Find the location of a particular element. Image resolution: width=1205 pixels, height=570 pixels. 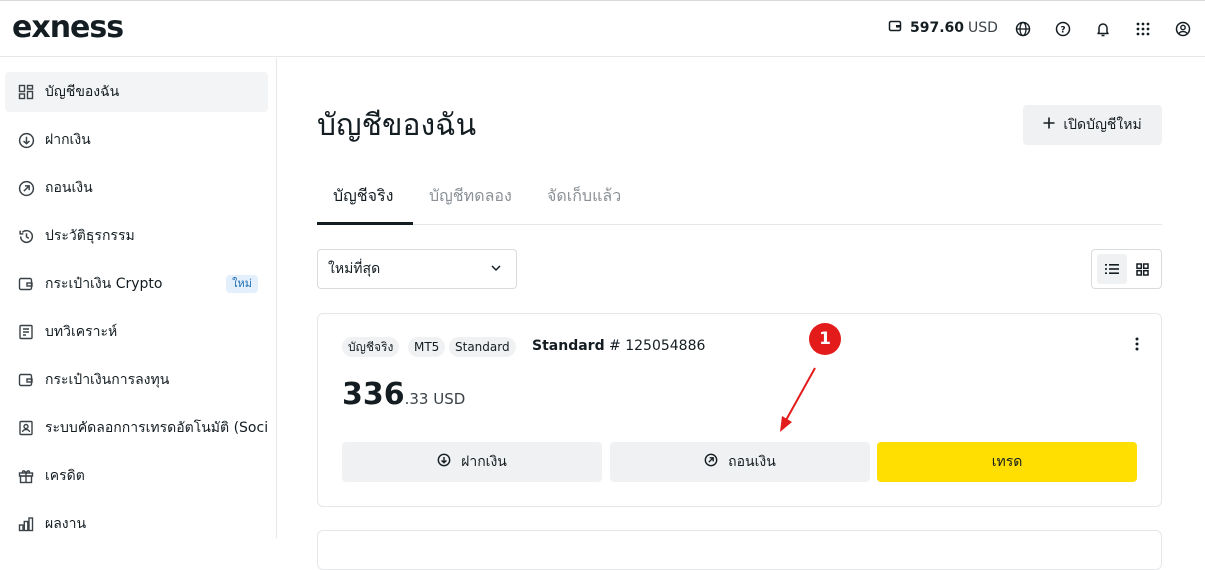

sidebar-item-label: ฝากเงิน is located at coordinates (68, 140).